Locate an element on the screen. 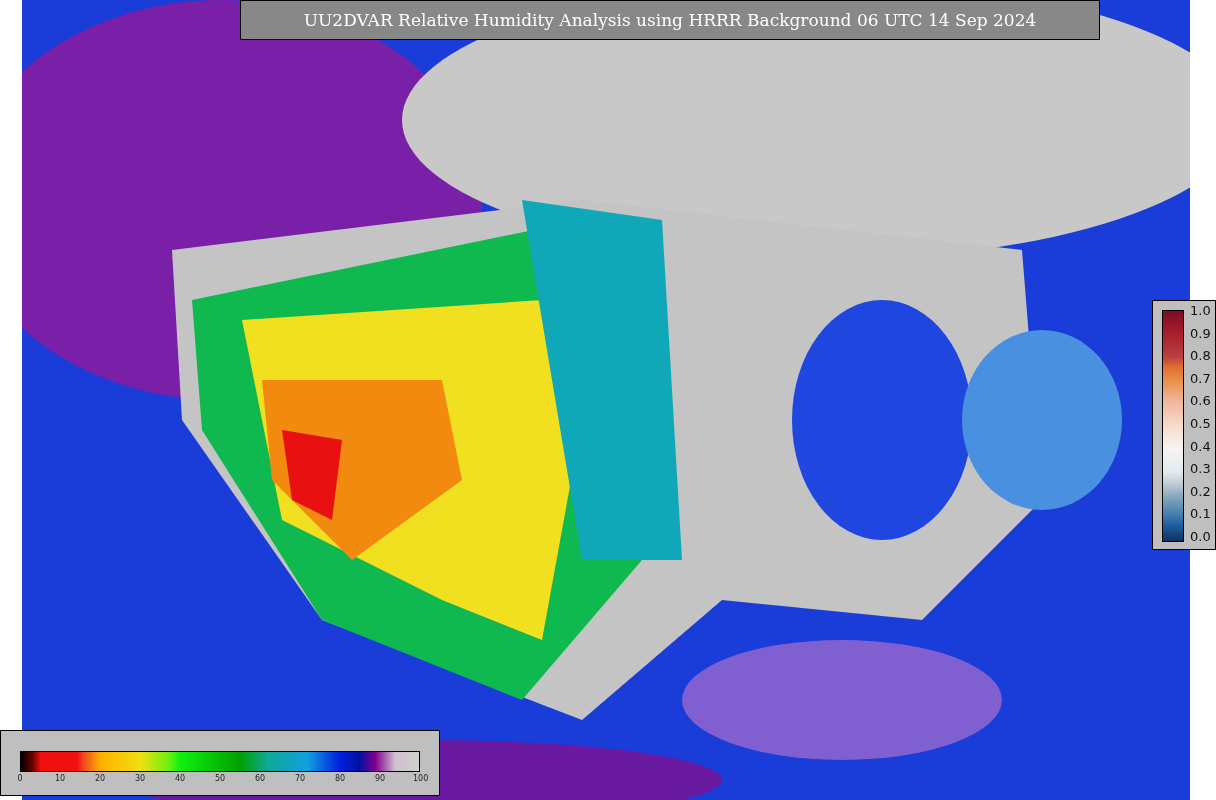 This screenshot has width=1216, height=800. tick-label: 0.9 is located at coordinates (1200, 333).